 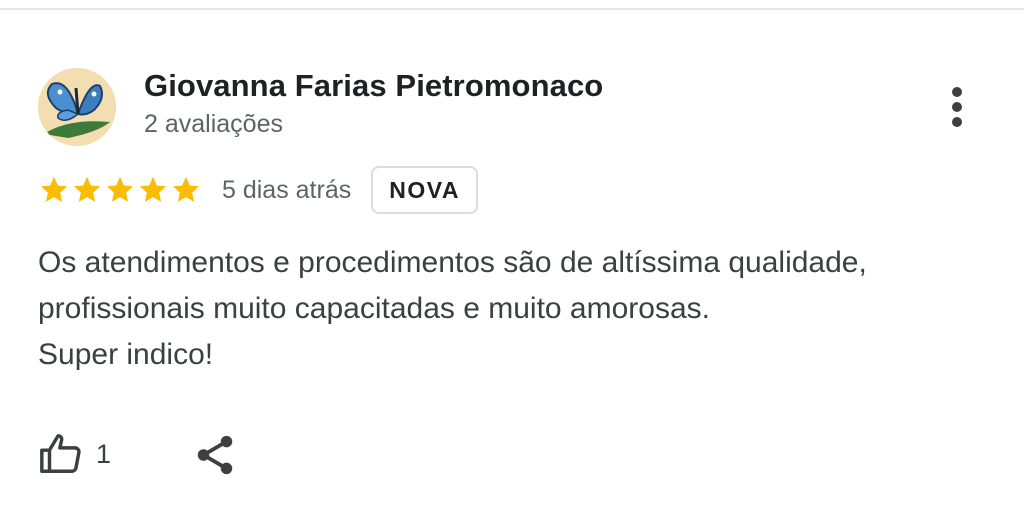 I want to click on top-divider, so click(x=512, y=9).